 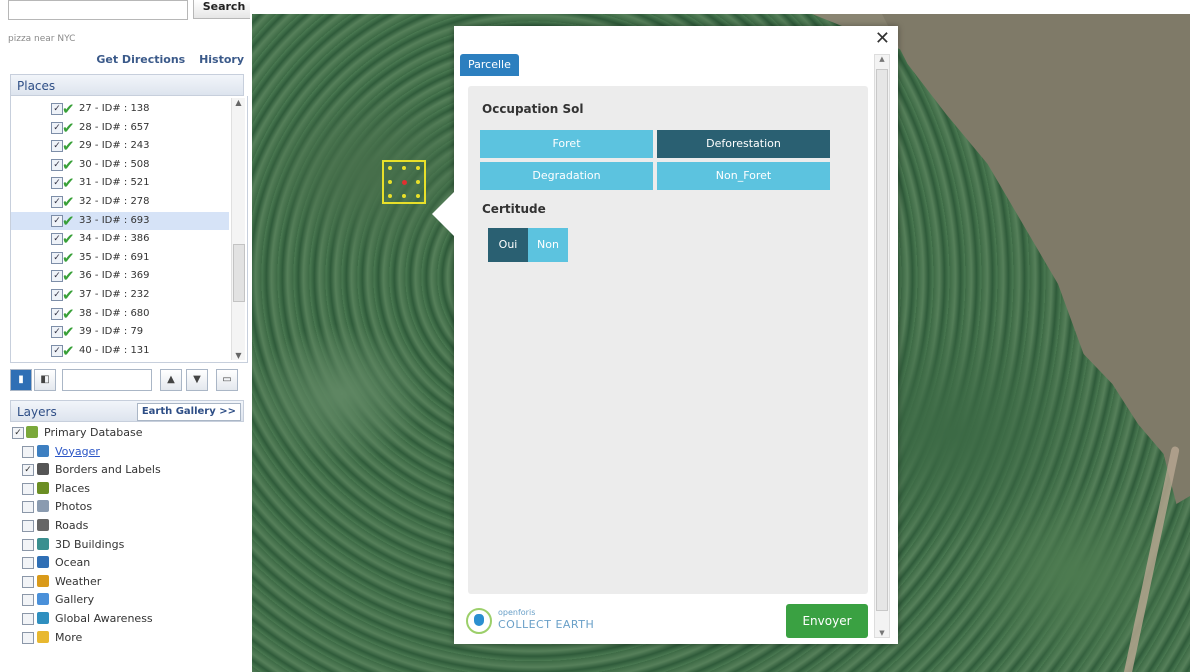 What do you see at coordinates (566, 144) in the screenshot?
I see `occupation-option-foret: Foret` at bounding box center [566, 144].